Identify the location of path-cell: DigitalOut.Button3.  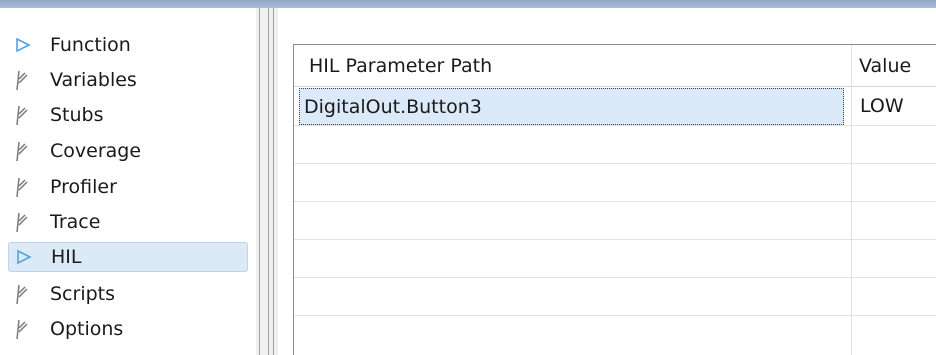
(571, 106).